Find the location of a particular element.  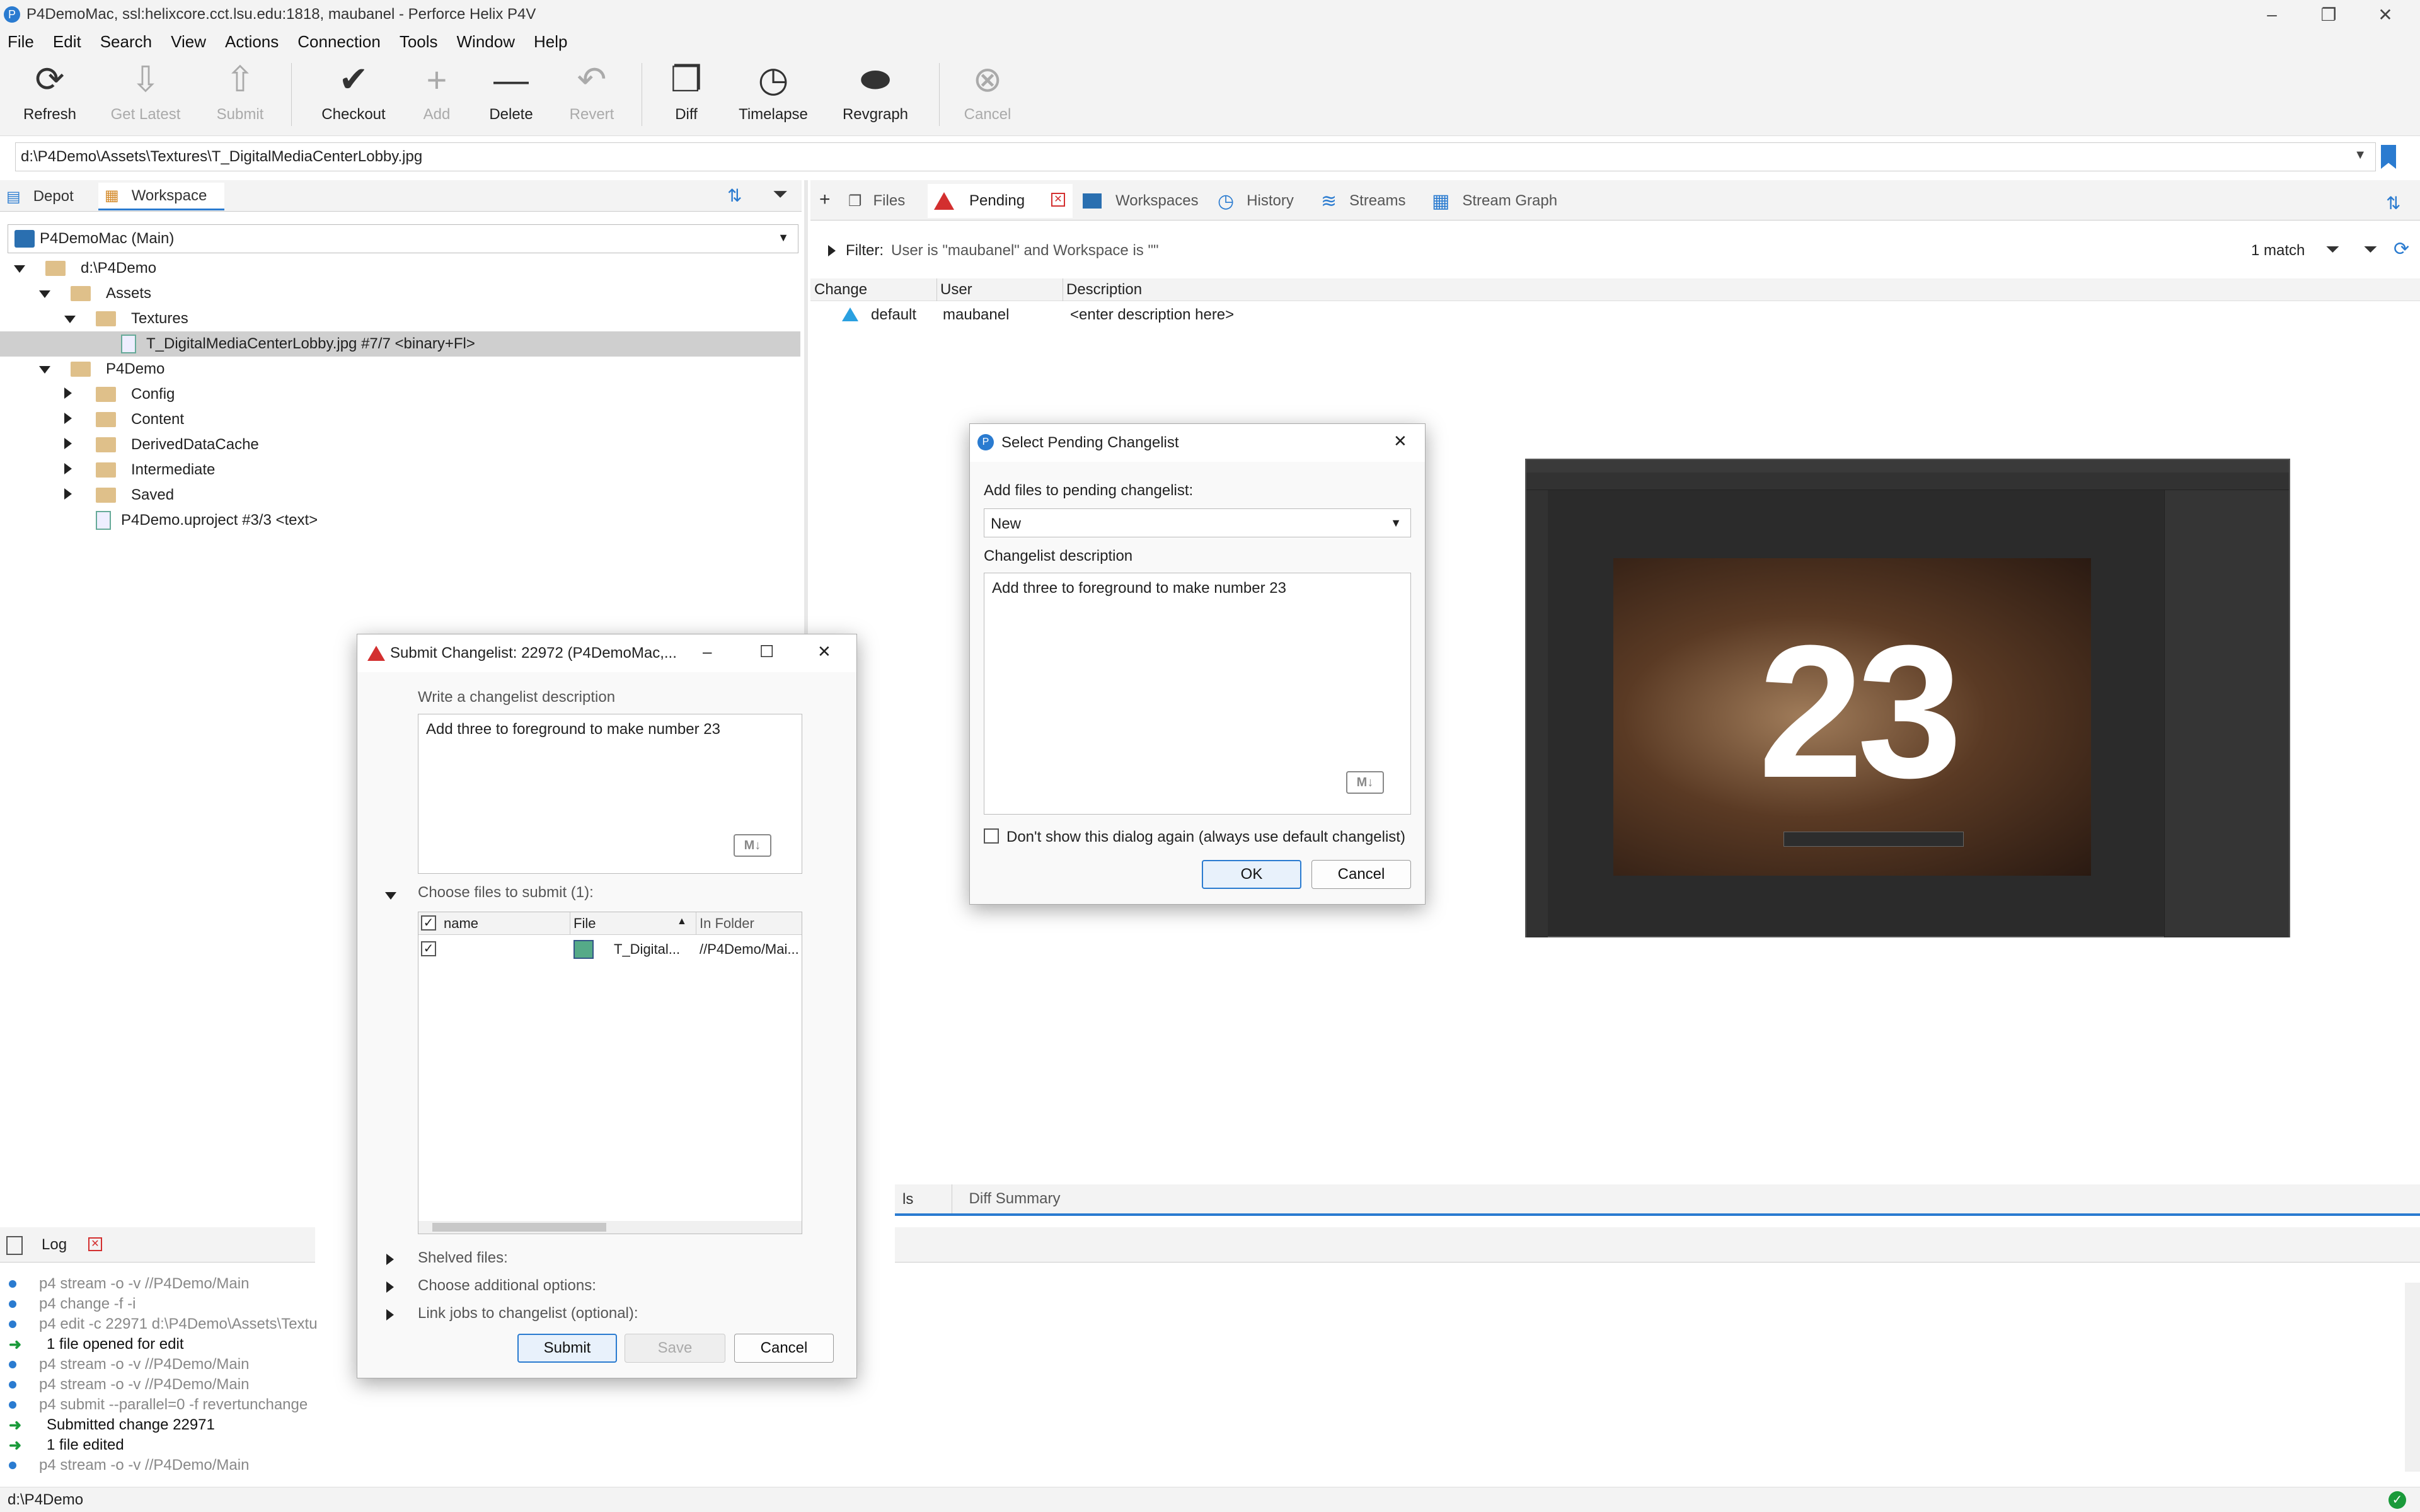

workspace-select: P4DemoMac (Main) ▼ is located at coordinates (403, 238).